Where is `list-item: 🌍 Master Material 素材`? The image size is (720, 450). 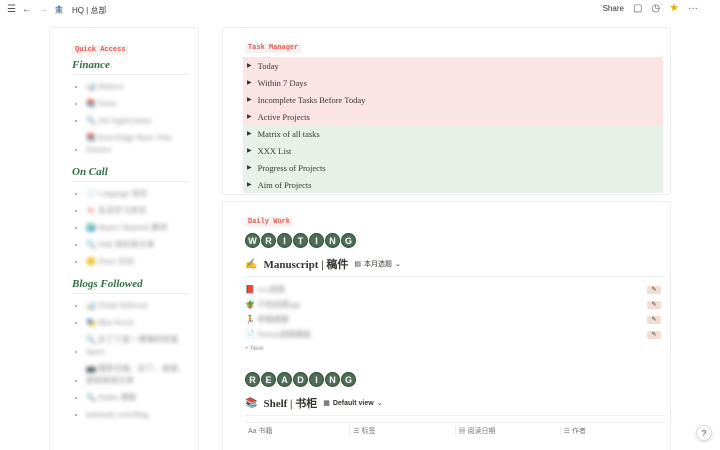
list-item: 🌍 Master Material 素材 is located at coordinates (137, 228).